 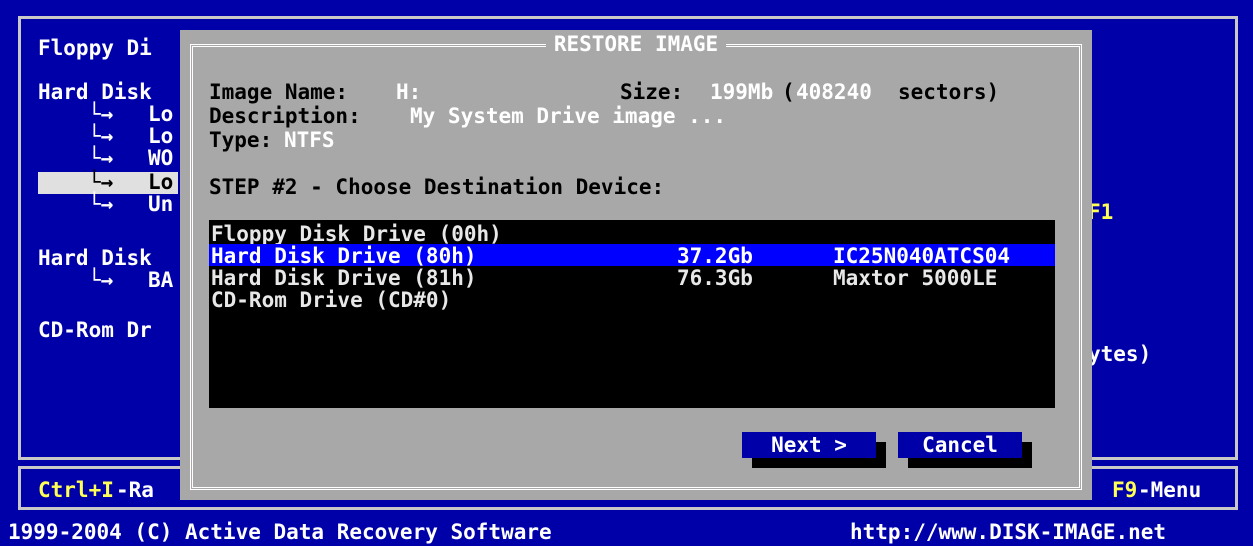 What do you see at coordinates (285, 116) in the screenshot?
I see `description-label: Description:` at bounding box center [285, 116].